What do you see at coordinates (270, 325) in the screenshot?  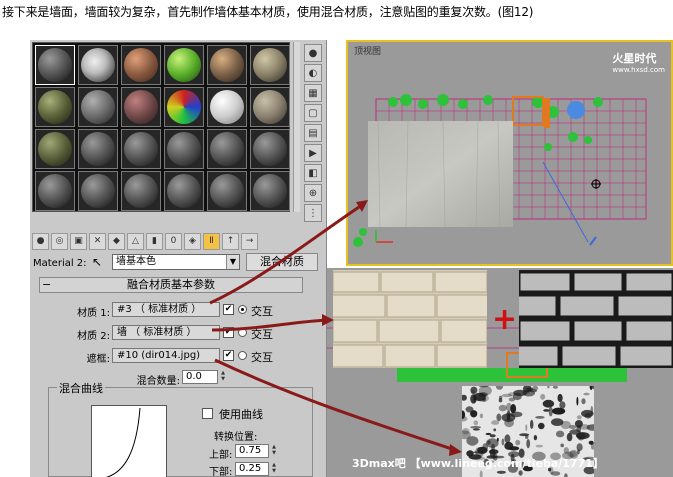 I see `arrow-material2` at bounding box center [270, 325].